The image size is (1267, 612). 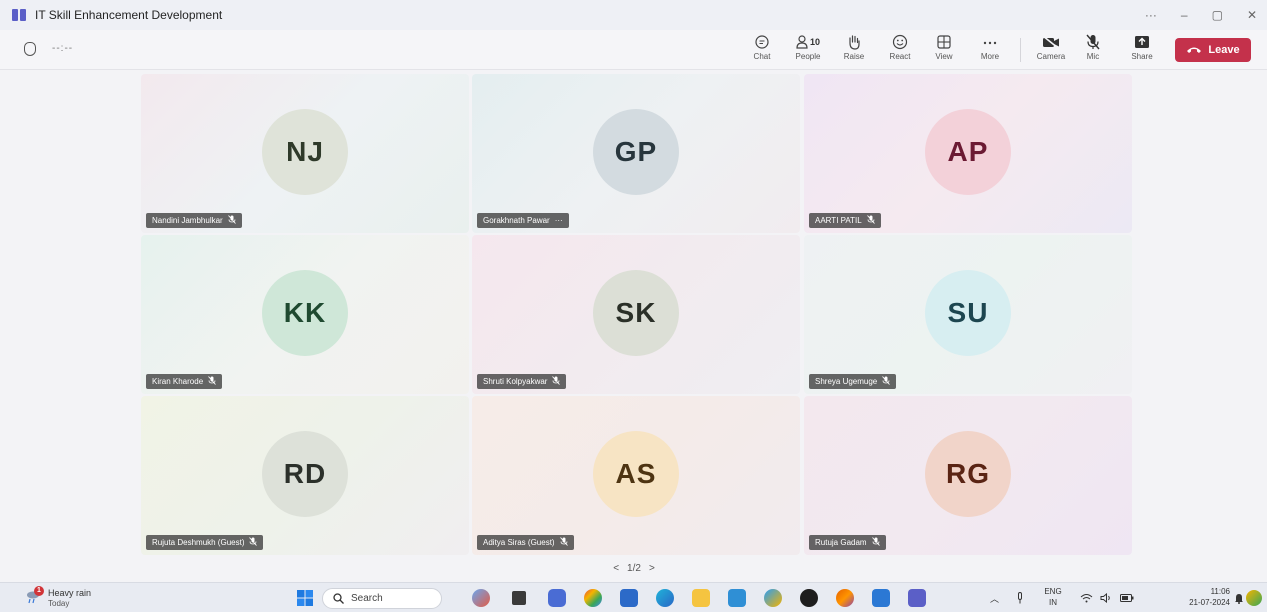 What do you see at coordinates (519, 542) in the screenshot?
I see `participant-name: Aditya Siras (Guest)` at bounding box center [519, 542].